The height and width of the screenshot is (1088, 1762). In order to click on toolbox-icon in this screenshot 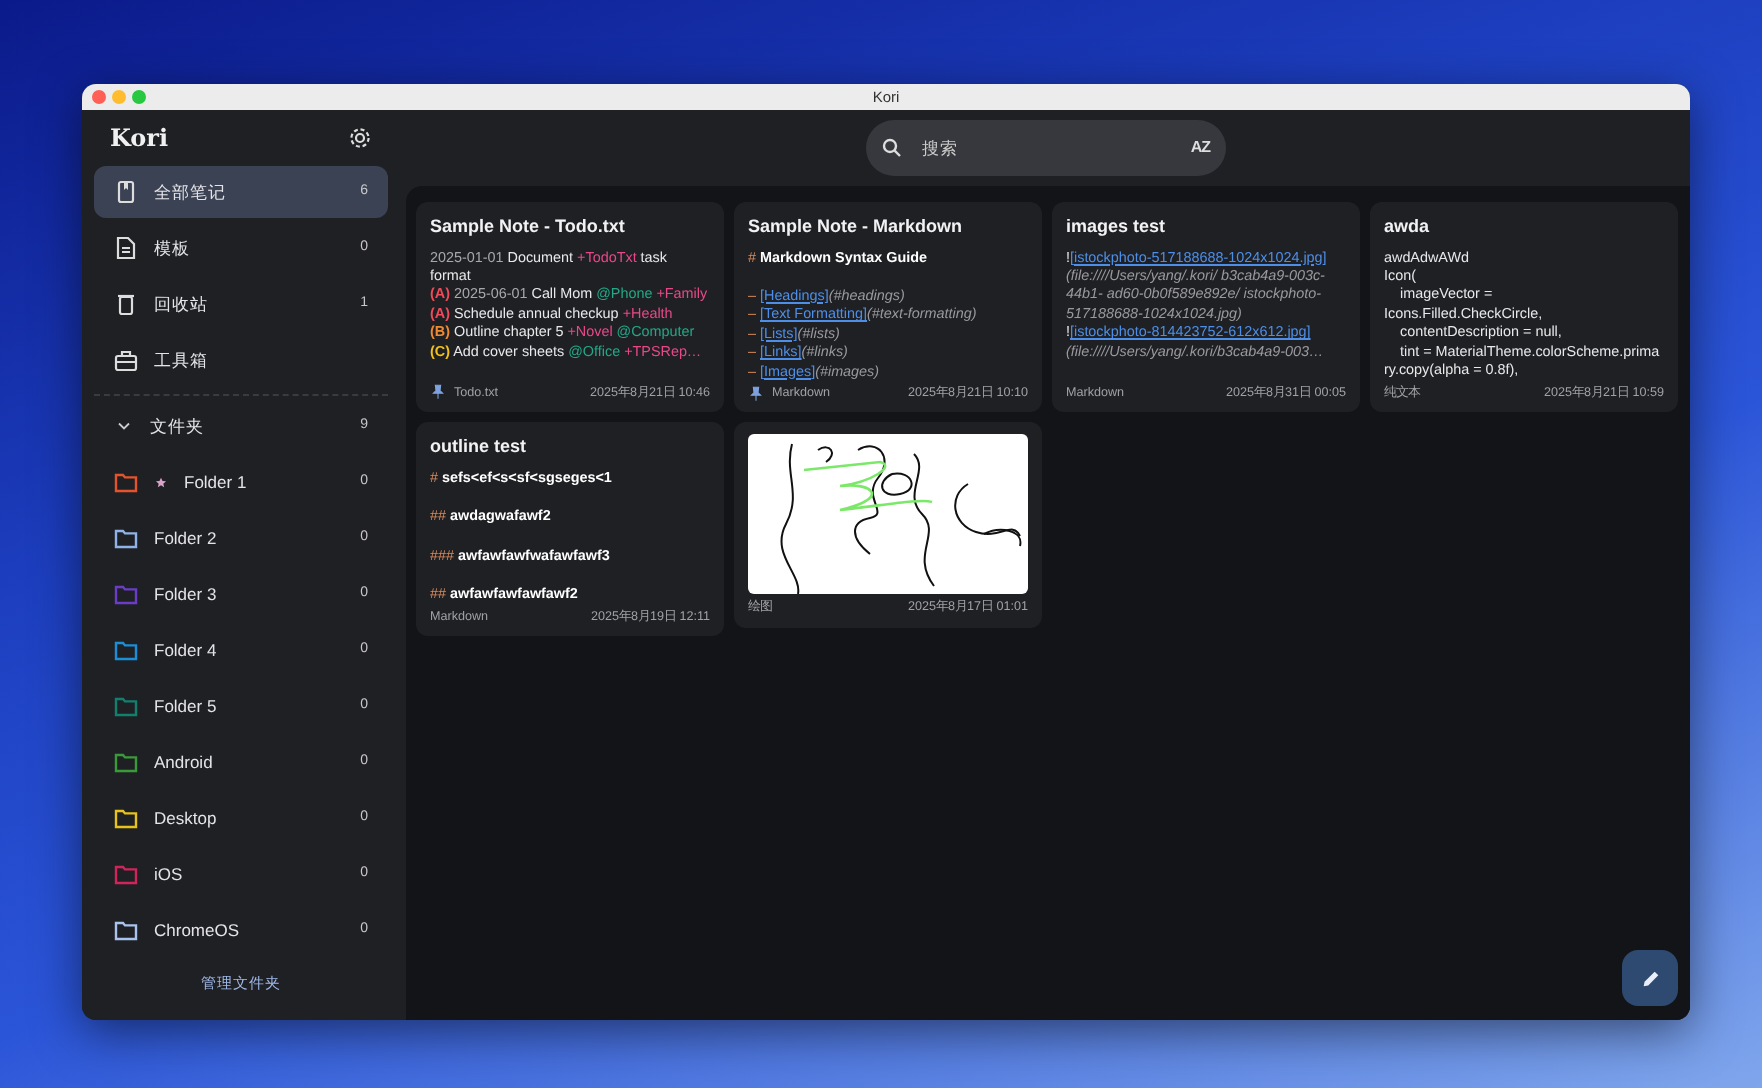, I will do `click(126, 360)`.